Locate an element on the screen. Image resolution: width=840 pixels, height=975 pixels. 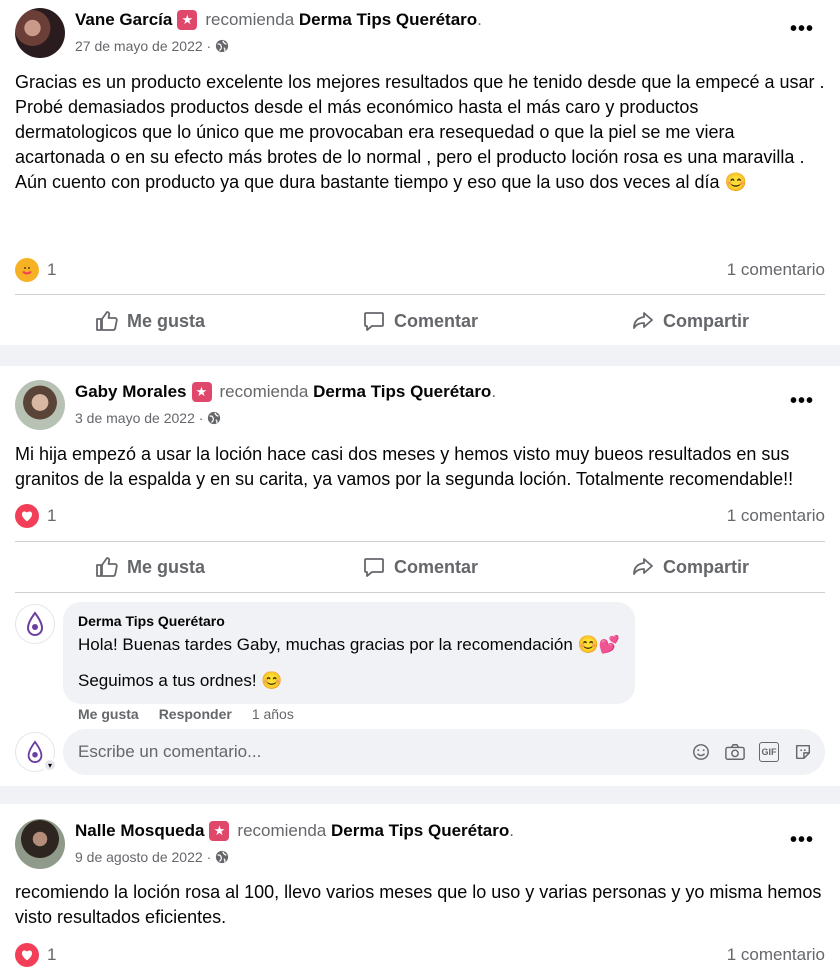
care-reaction-icon is located at coordinates (27, 270).